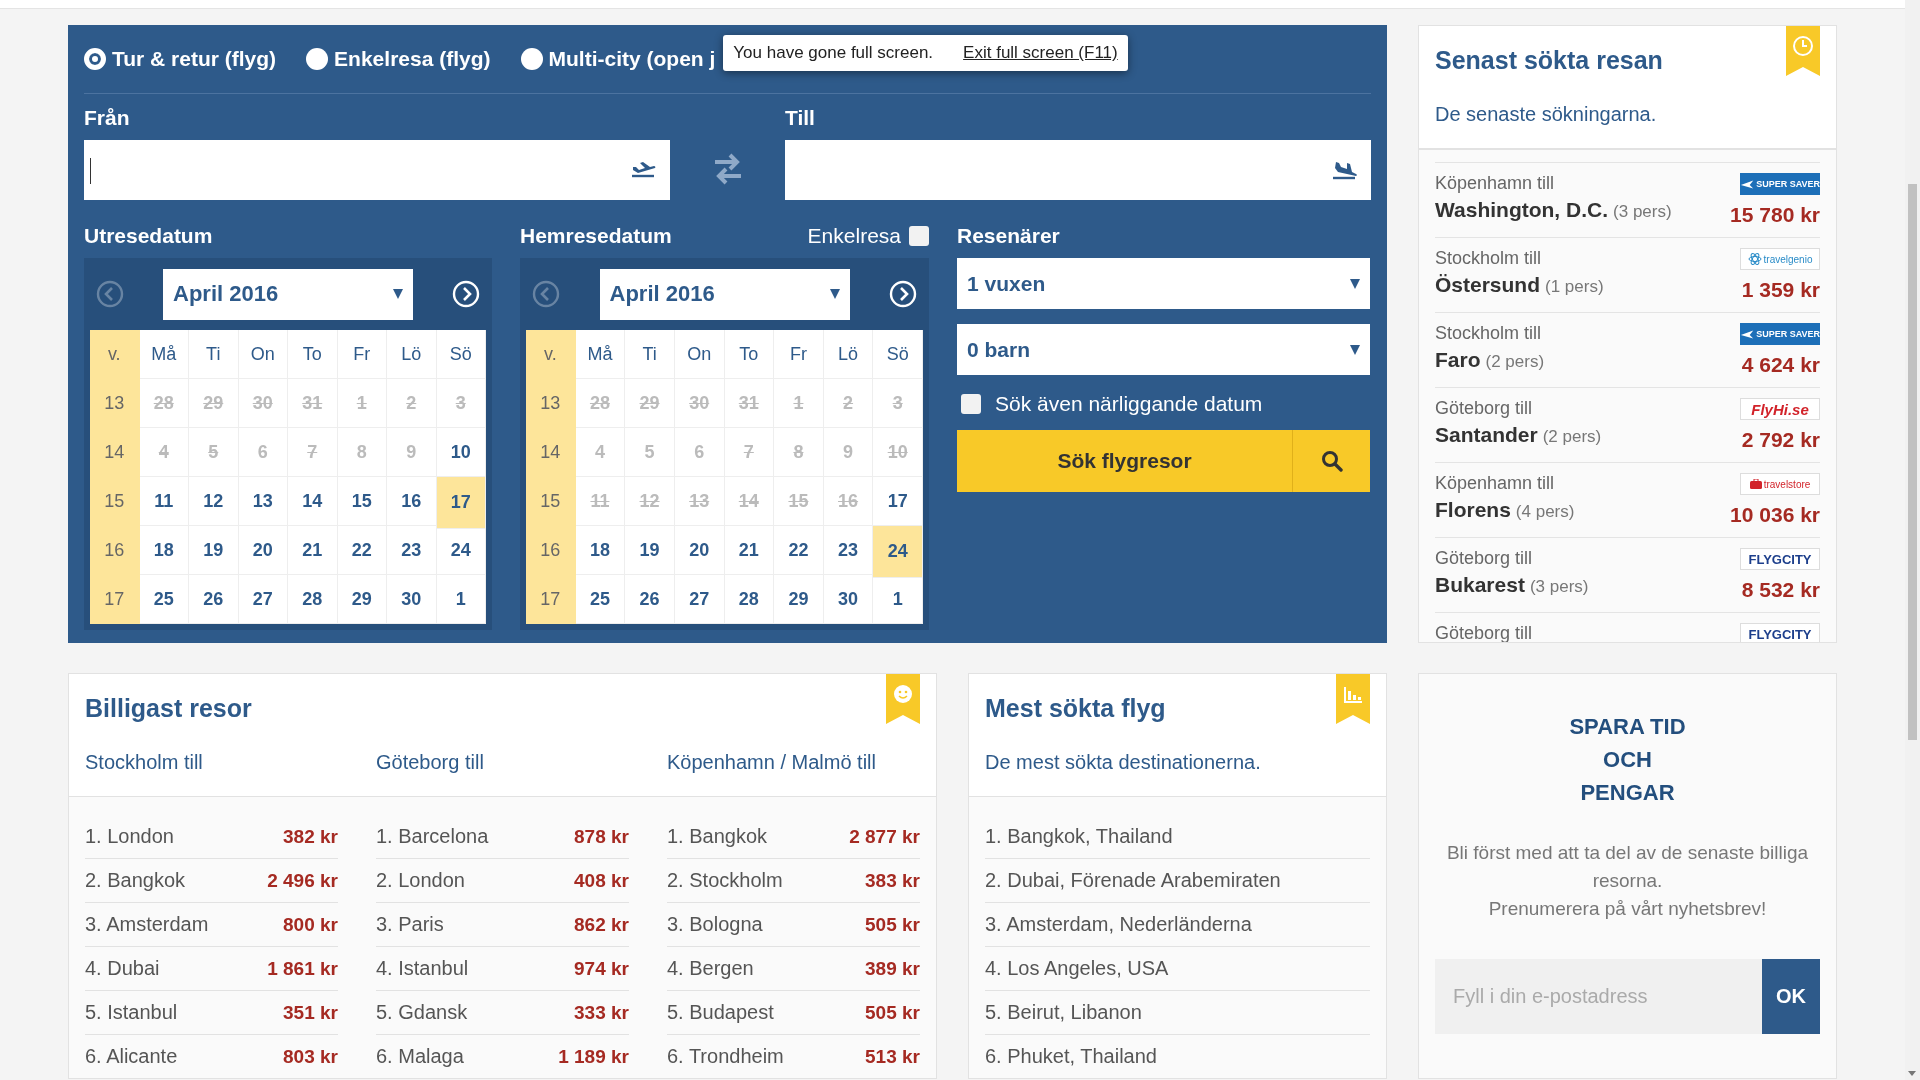  What do you see at coordinates (430, 762) in the screenshot?
I see `column-heading: Göteborg till` at bounding box center [430, 762].